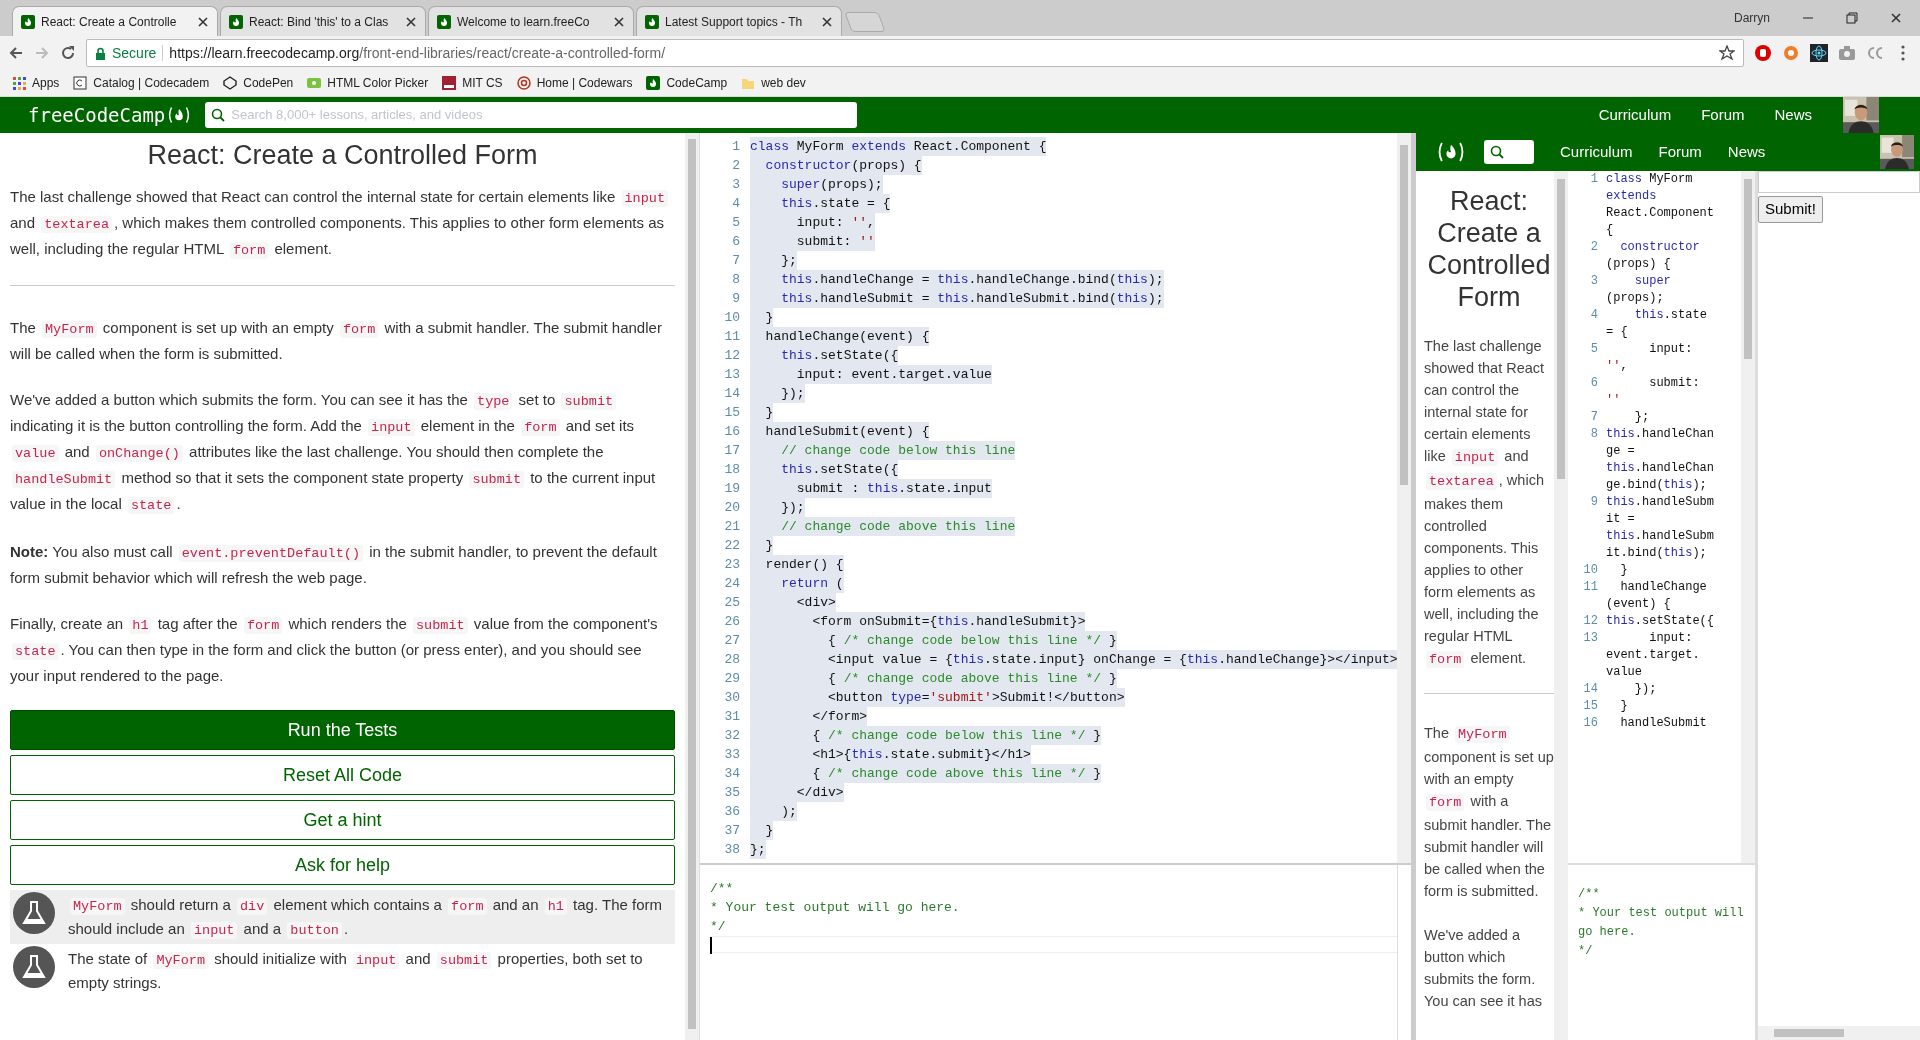 The height and width of the screenshot is (1040, 1920). Describe the element at coordinates (1839, 182) in the screenshot. I see `input-field` at that location.